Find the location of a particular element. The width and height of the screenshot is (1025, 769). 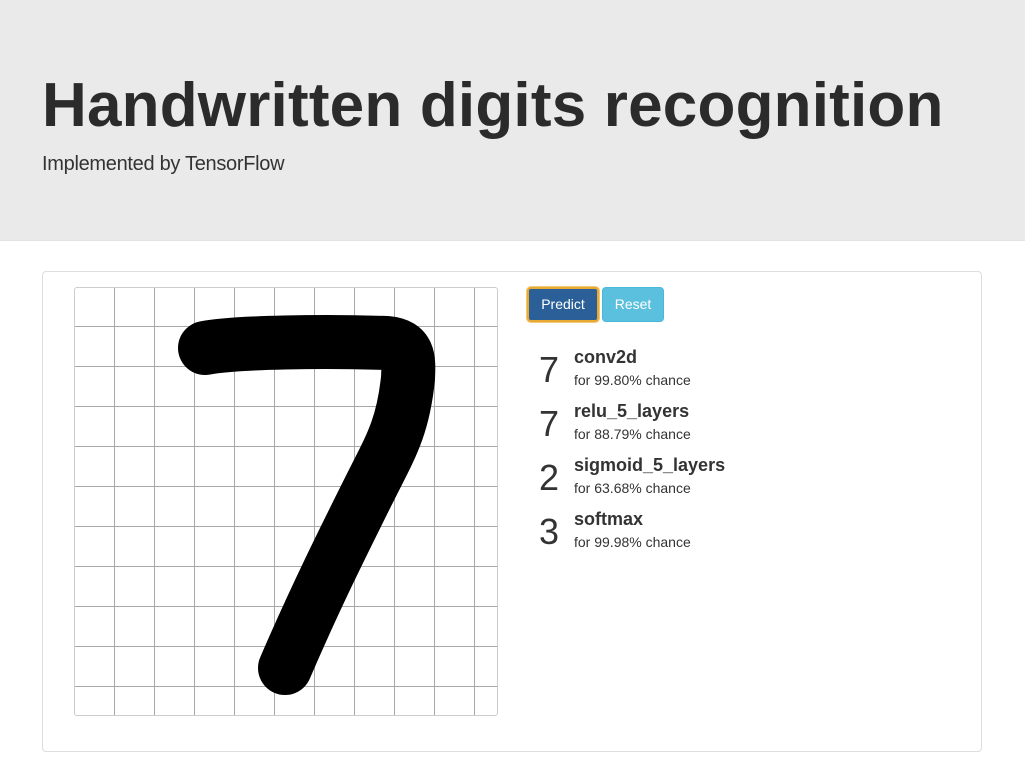

model-chance: for 88.79% chance is located at coordinates (632, 434).